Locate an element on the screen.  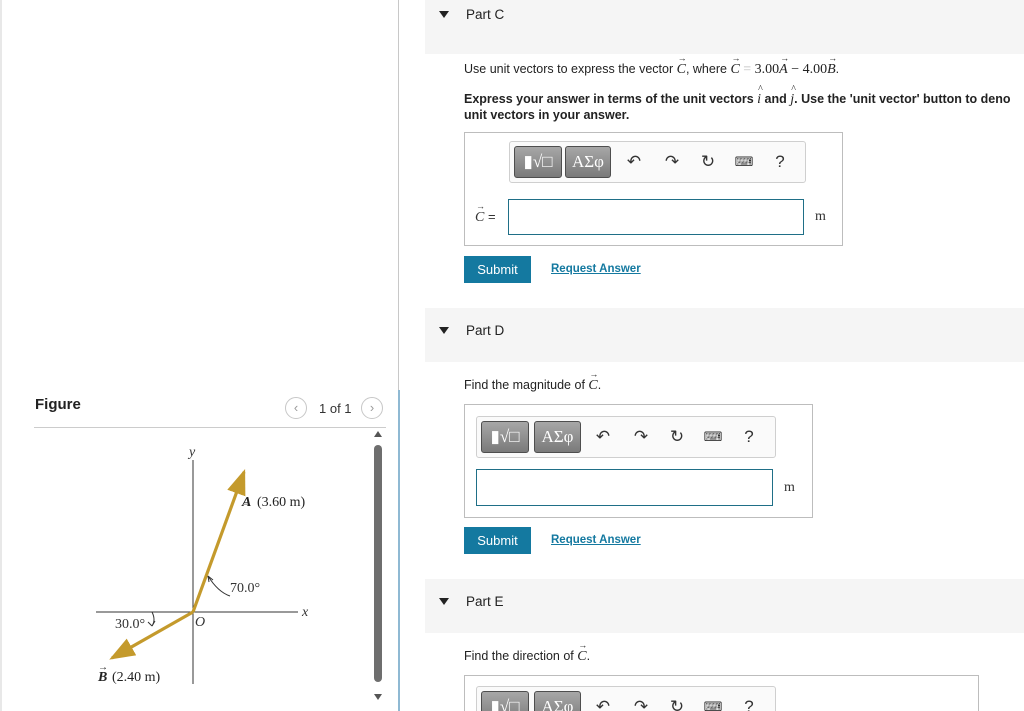
question-text: Use unit vectors to express the vector is located at coordinates (569, 69).